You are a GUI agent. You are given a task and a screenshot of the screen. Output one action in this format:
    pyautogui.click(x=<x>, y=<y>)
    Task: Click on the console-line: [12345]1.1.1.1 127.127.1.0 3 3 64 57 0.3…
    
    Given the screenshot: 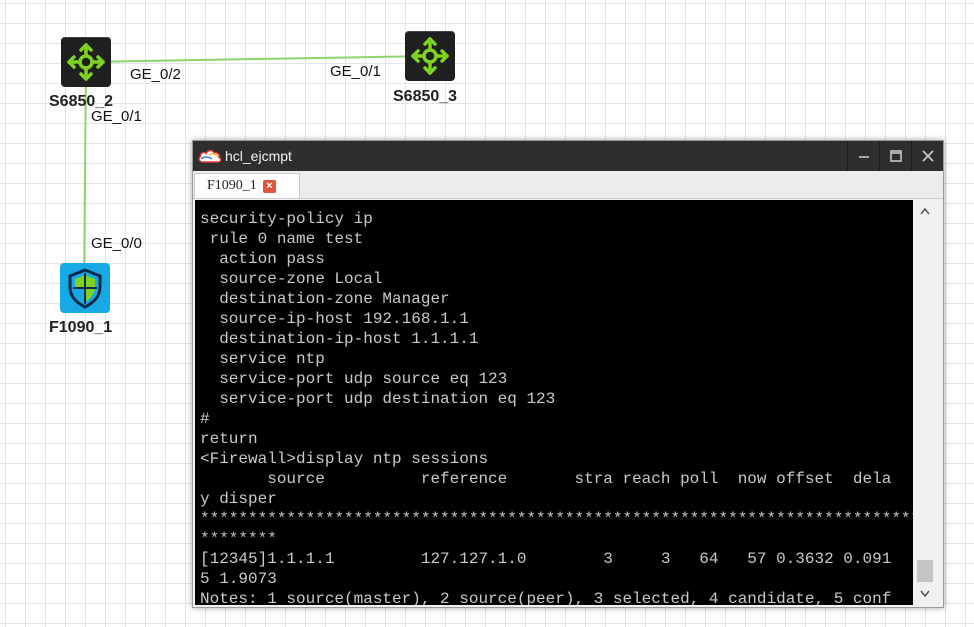 What is the action you would take?
    pyautogui.click(x=546, y=559)
    